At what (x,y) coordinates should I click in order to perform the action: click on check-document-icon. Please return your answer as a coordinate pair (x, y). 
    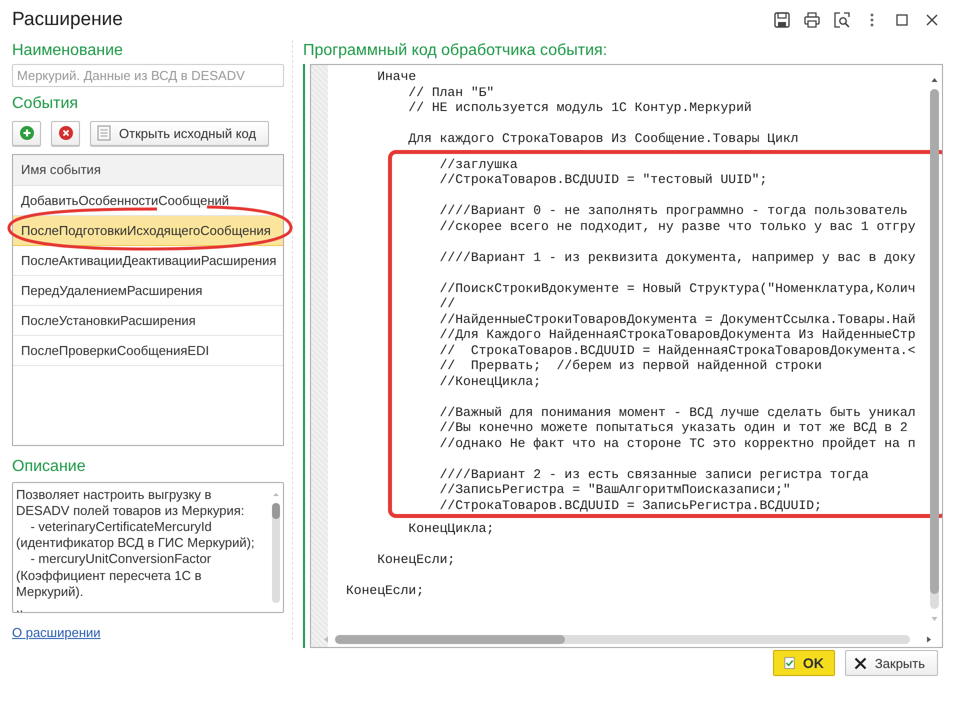
    Looking at the image, I should click on (789, 663).